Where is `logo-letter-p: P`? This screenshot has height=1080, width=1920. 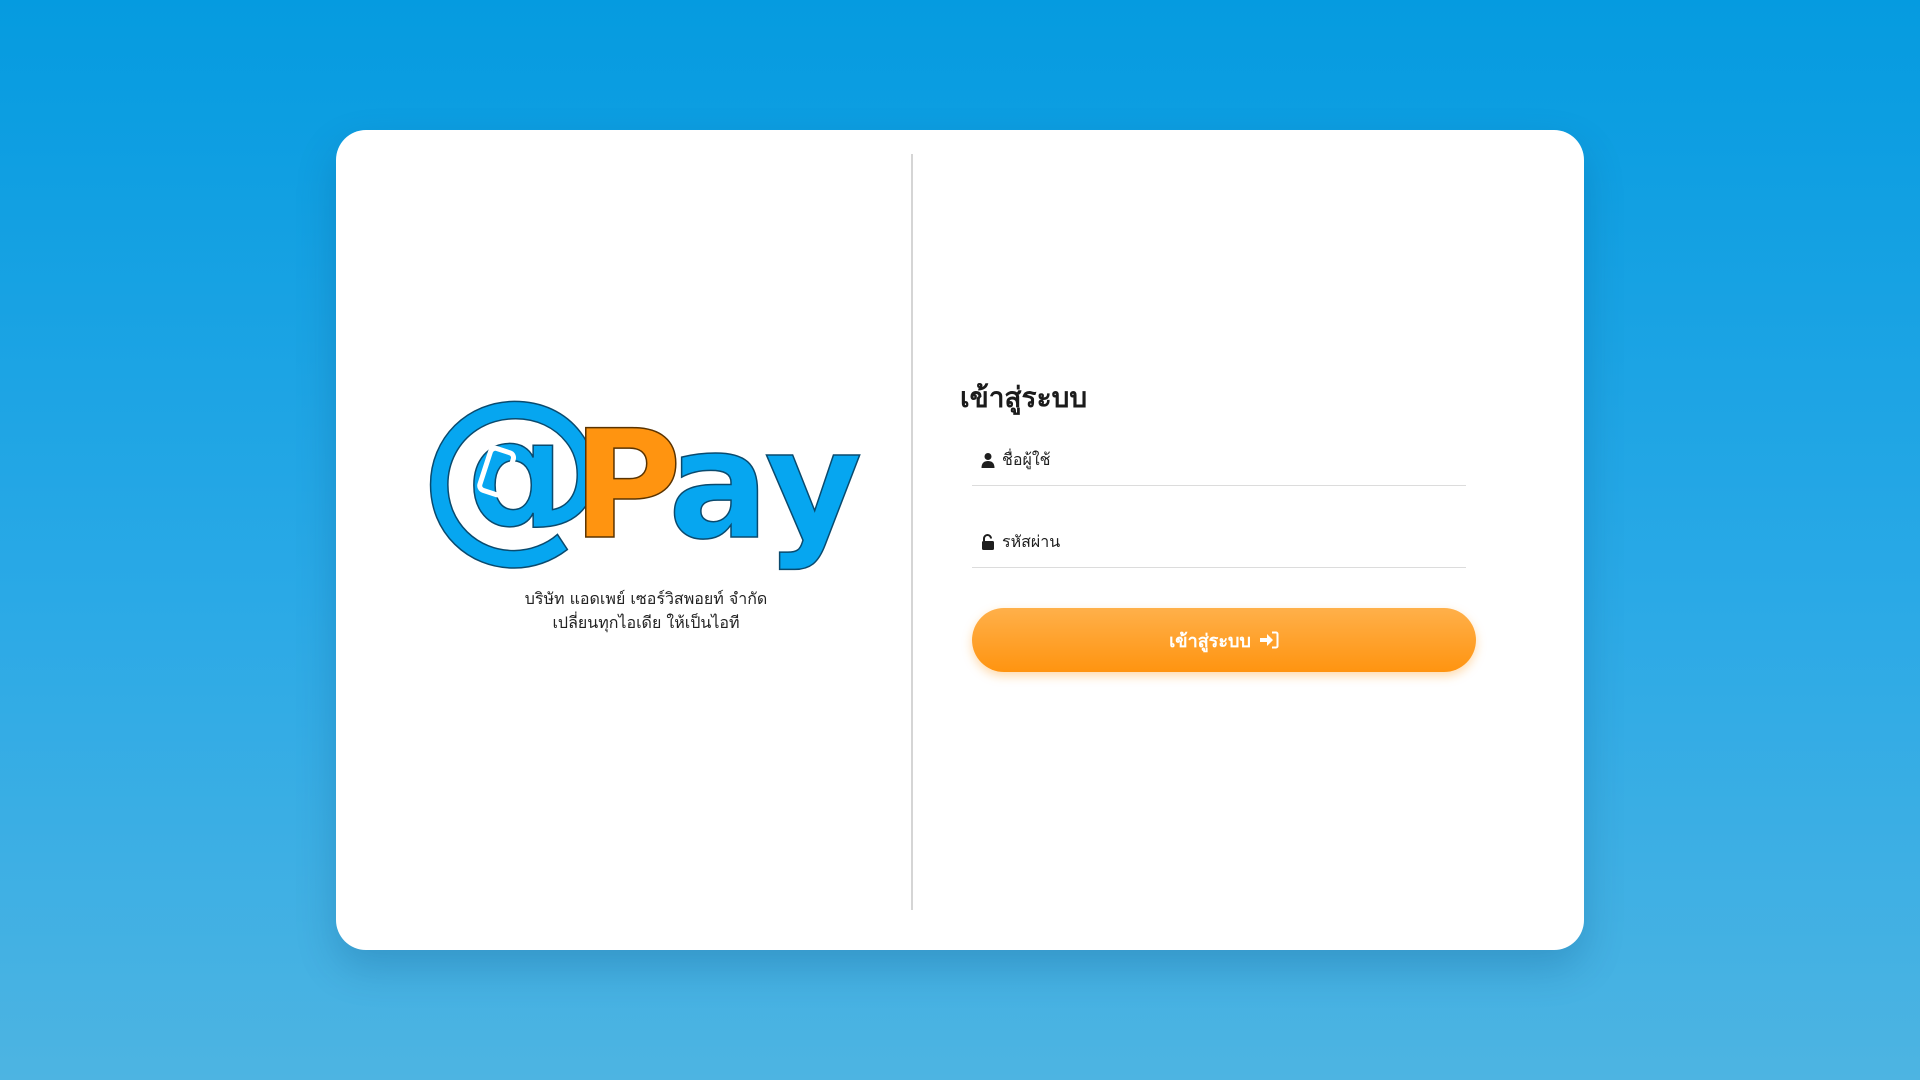
logo-letter-p: P is located at coordinates (627, 486).